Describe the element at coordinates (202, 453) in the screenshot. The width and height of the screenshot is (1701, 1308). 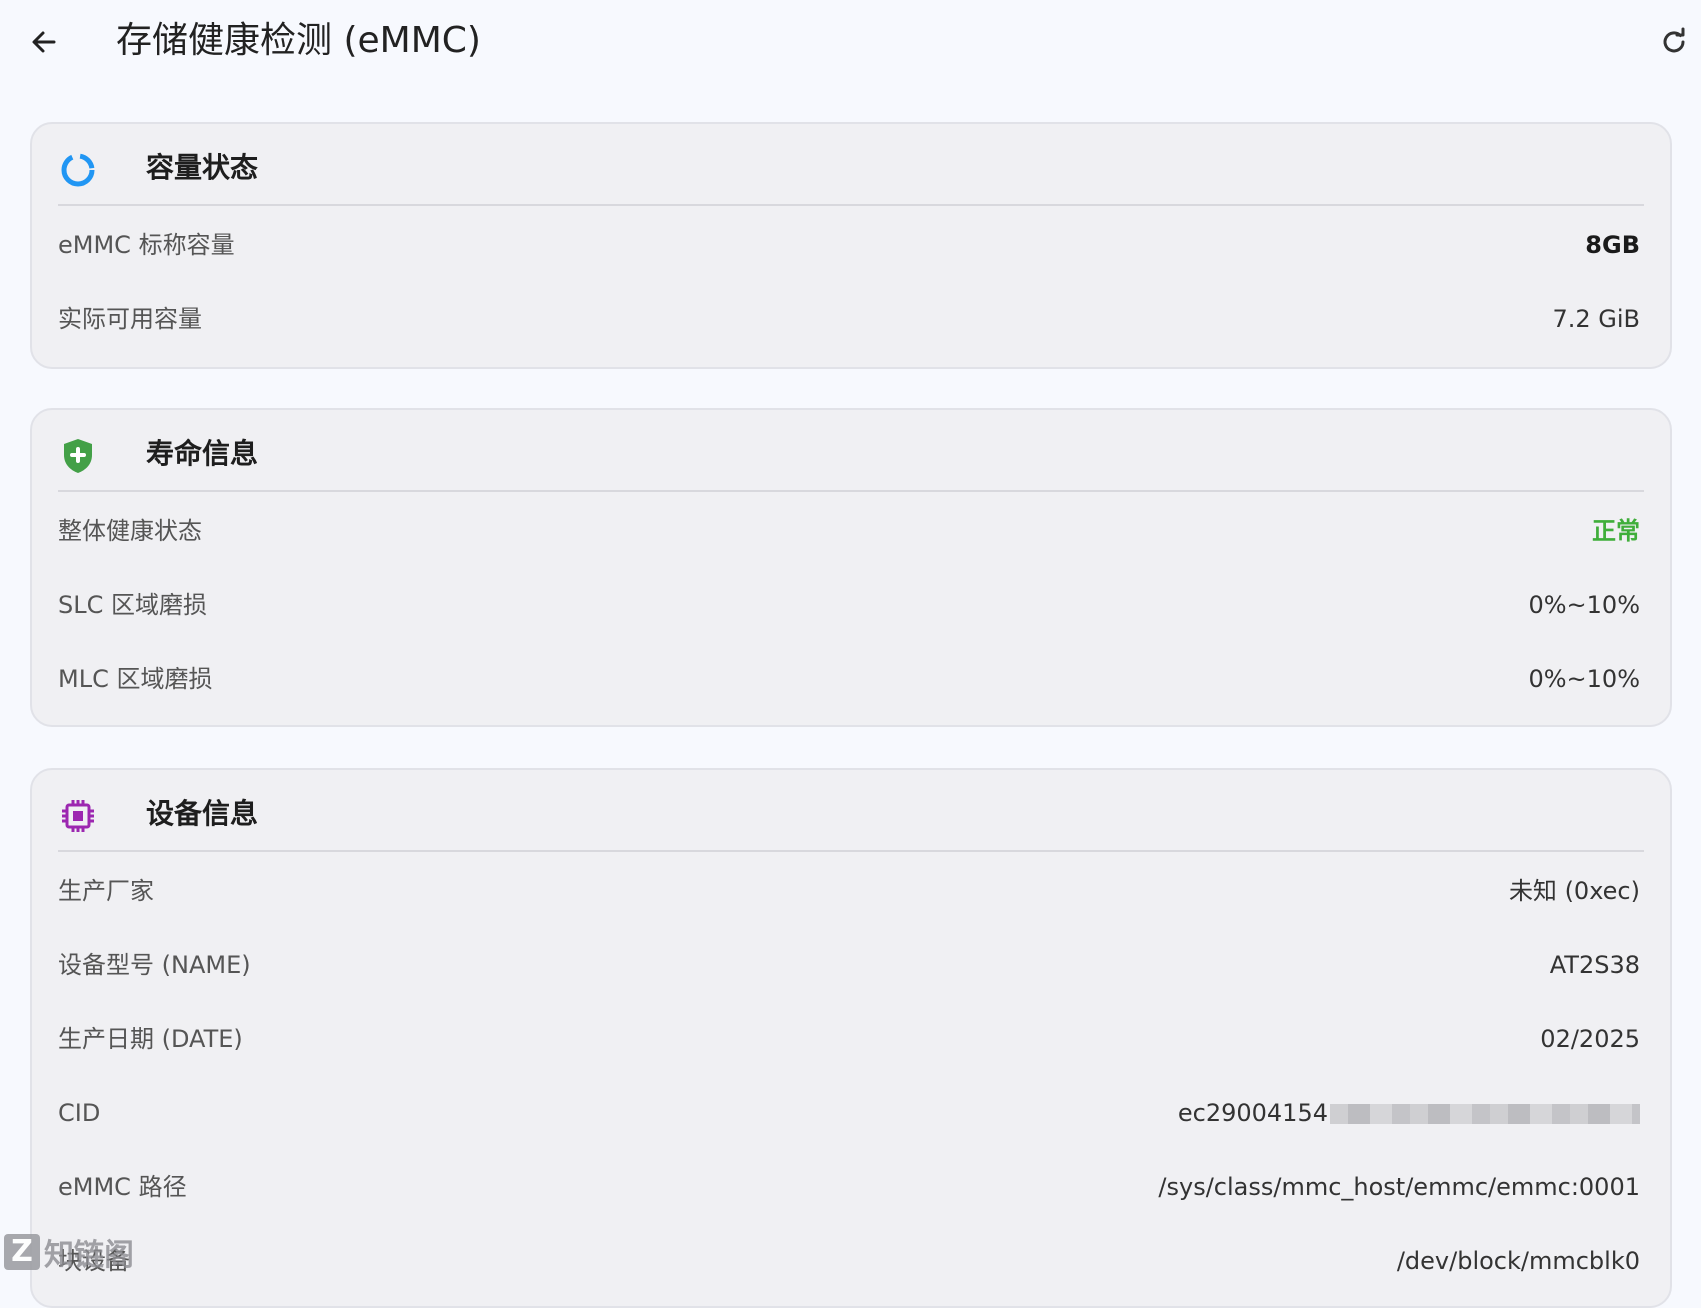
I see `lifetime-card-title: 寿命信息` at that location.